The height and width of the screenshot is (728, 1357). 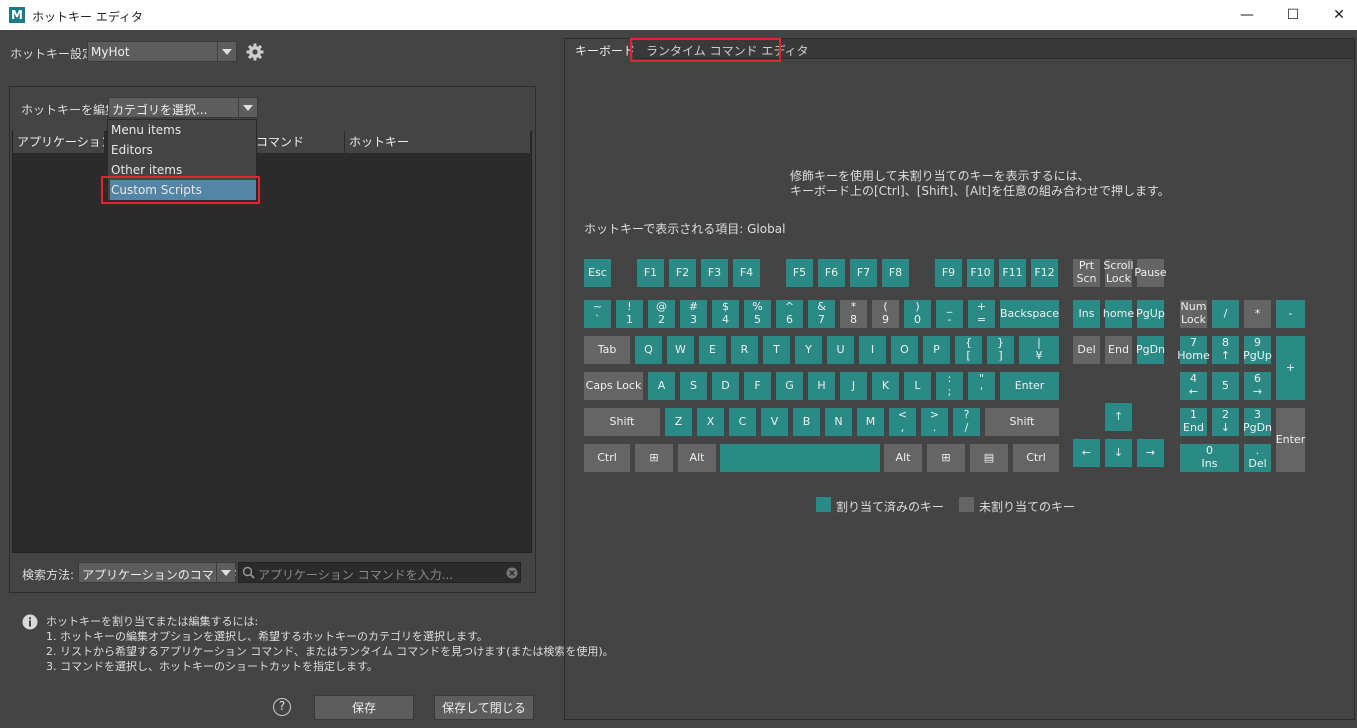 I want to click on key-f2: F2, so click(x=682, y=273).